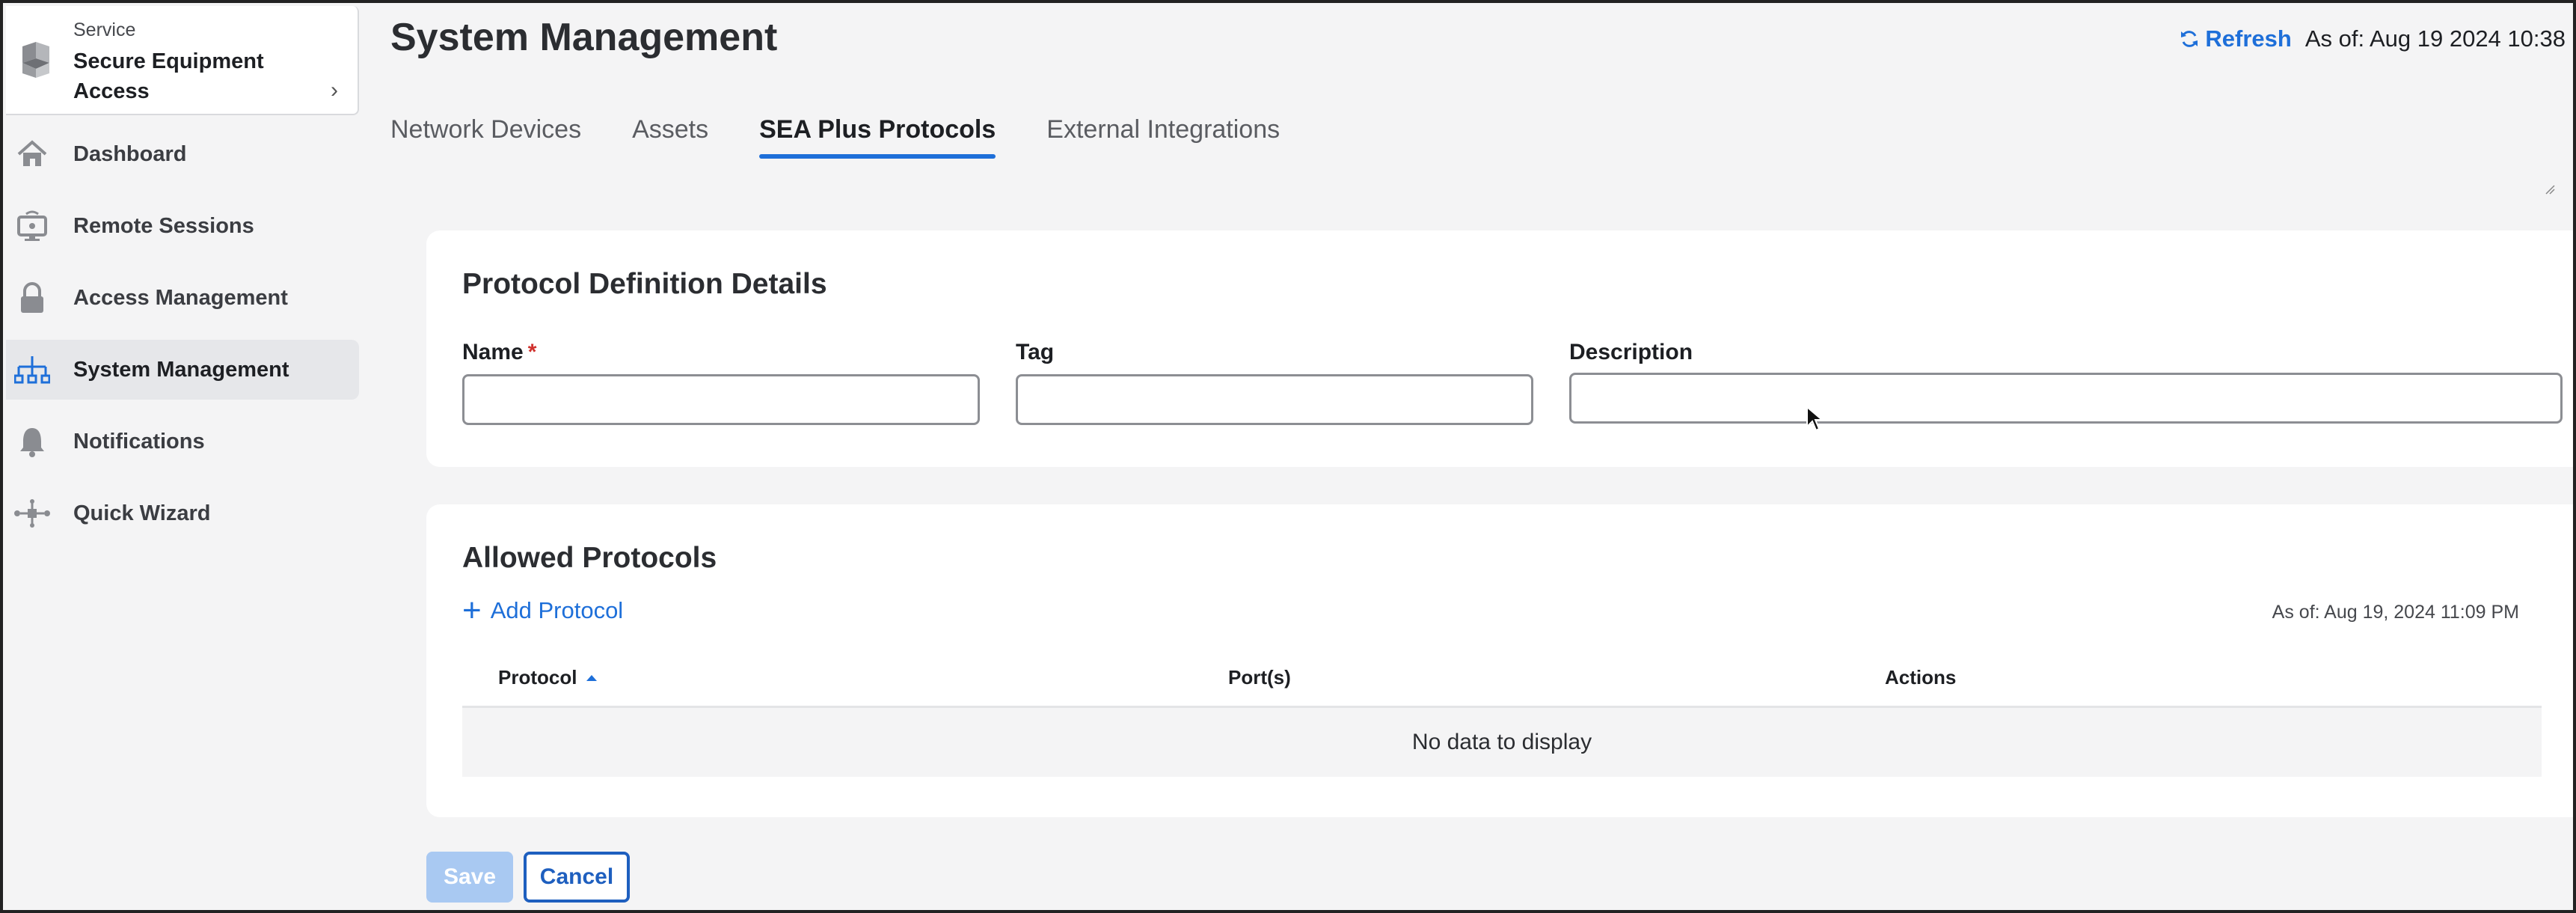  Describe the element at coordinates (592, 677) in the screenshot. I see `sort-ascending-icon` at that location.